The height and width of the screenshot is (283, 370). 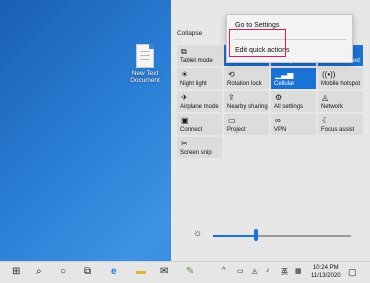 I want to click on tile-rotation-lock: ⟲ Rotation lock, so click(x=246, y=78).